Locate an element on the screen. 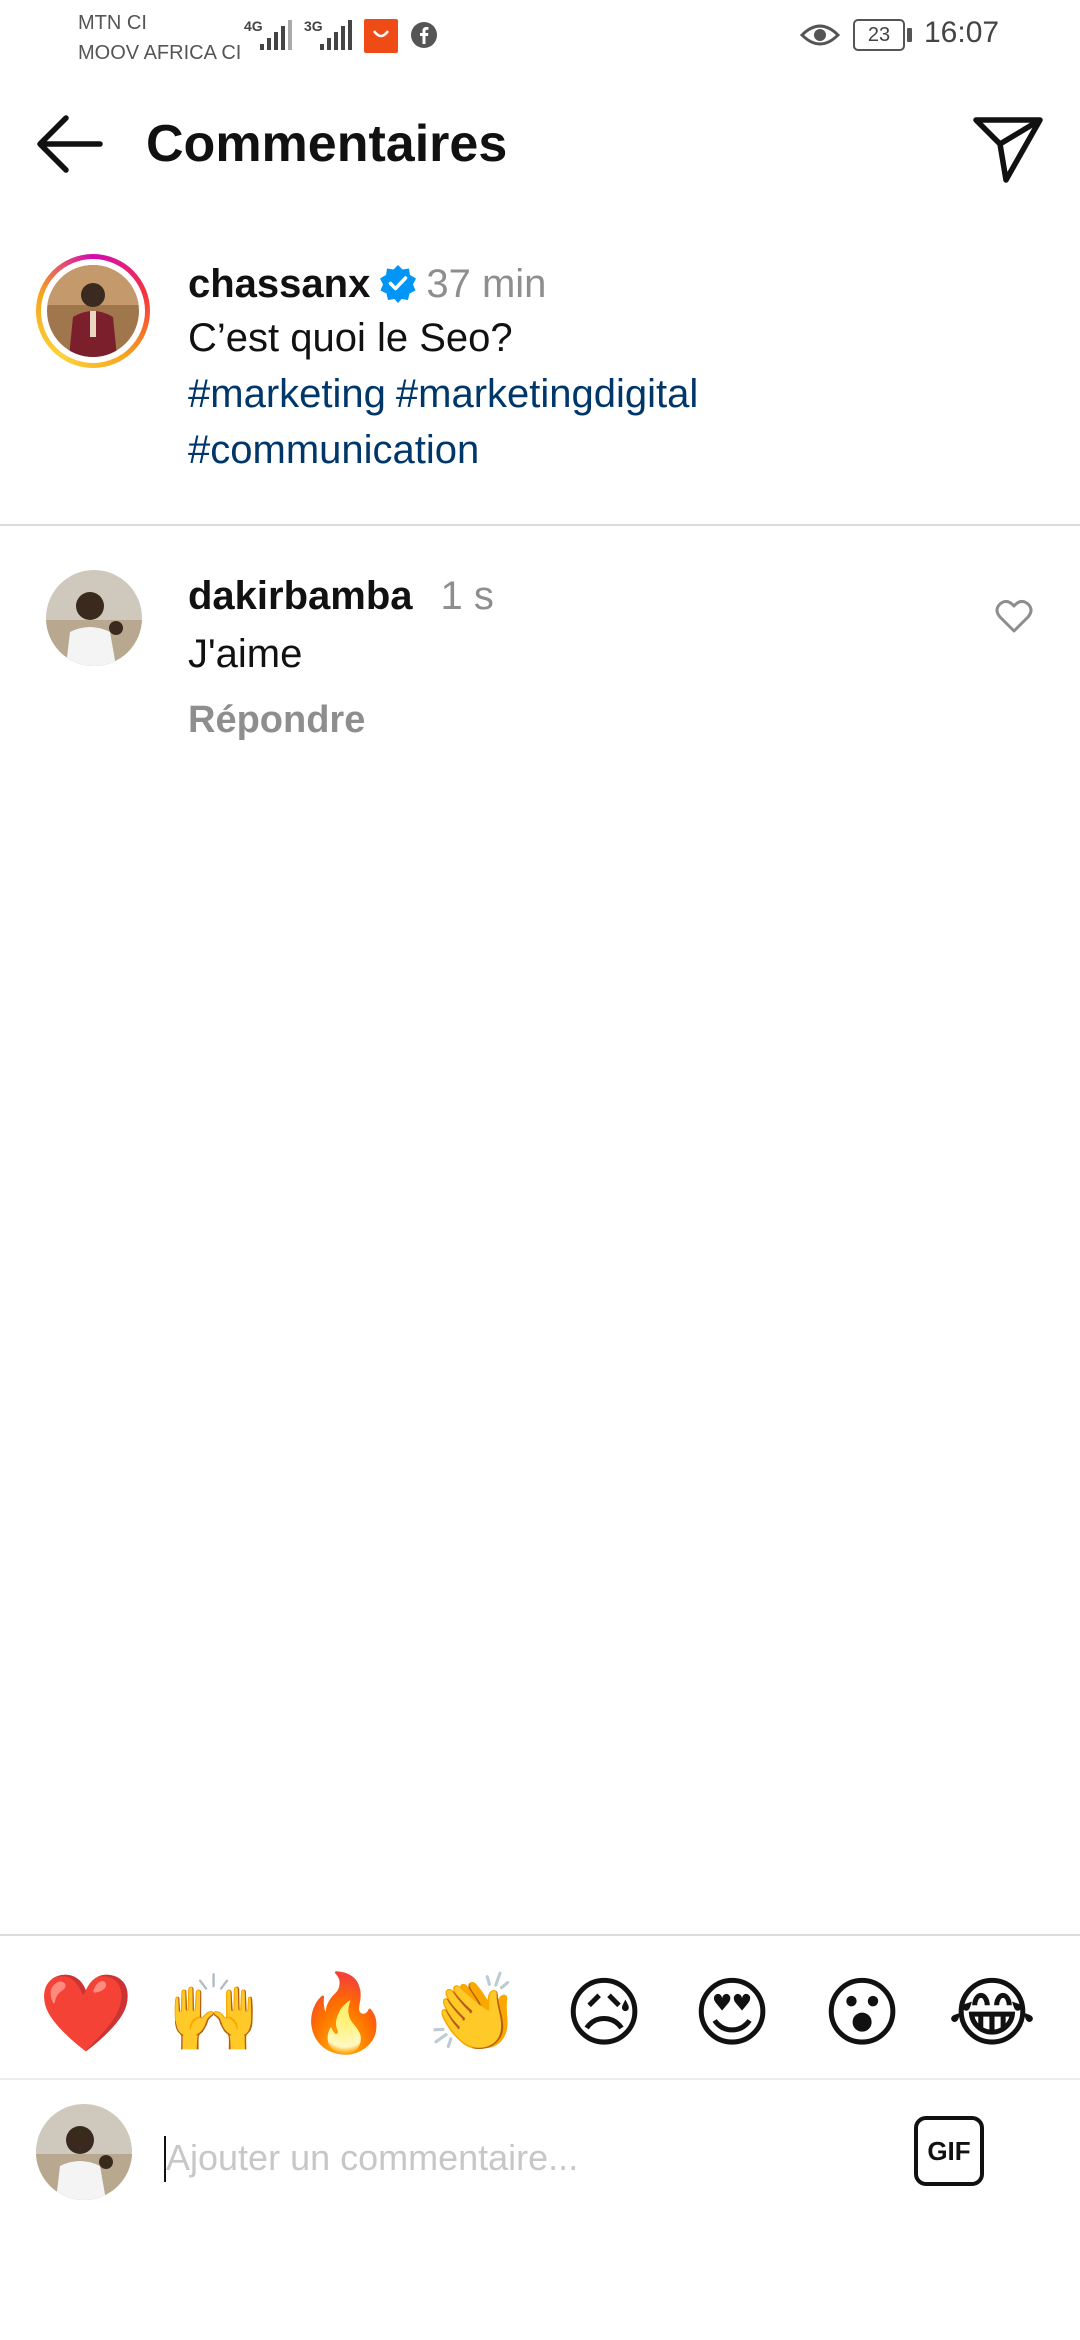 The width and height of the screenshot is (1080, 2340). status-bar: MTN CI MOOV AFRICA CI 4G 3G 23 16:07 is located at coordinates (540, 36).